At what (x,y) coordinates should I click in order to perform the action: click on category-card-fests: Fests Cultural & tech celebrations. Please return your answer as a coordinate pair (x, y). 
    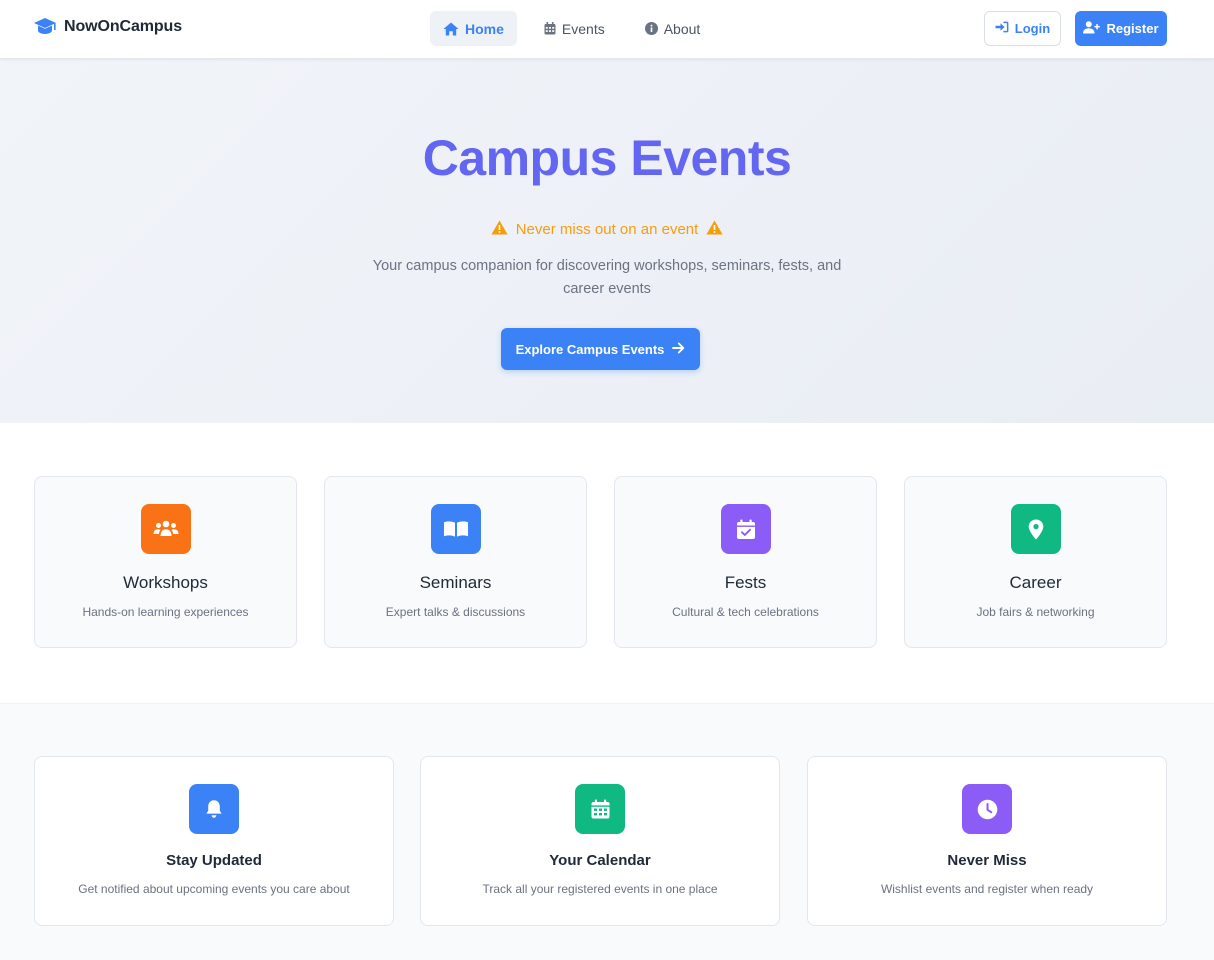
    Looking at the image, I should click on (745, 562).